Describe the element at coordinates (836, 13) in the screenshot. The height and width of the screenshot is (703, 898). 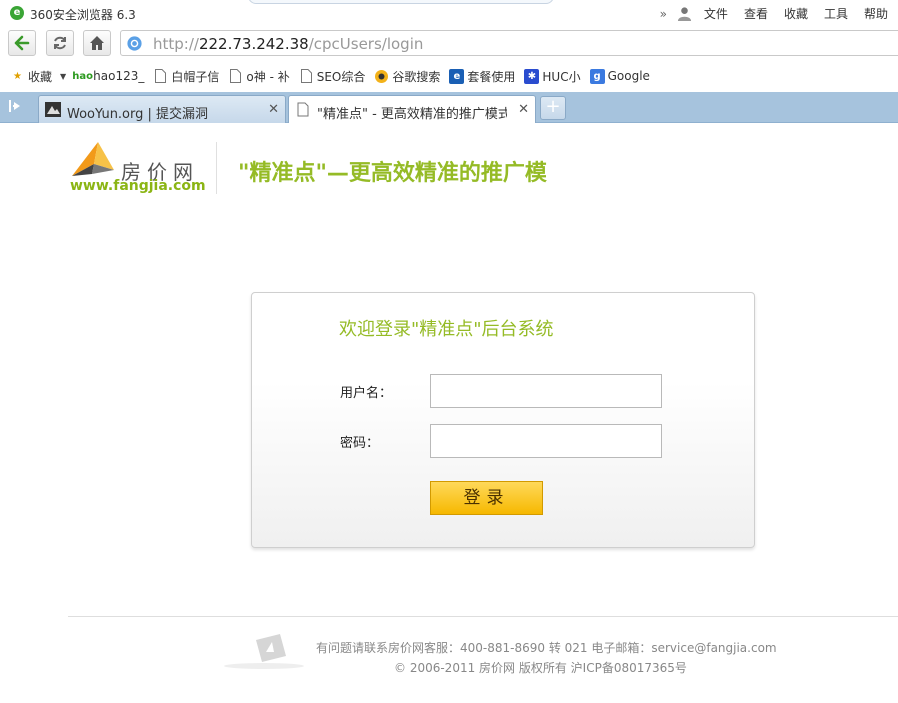
I see `menu-tools: 工具` at that location.